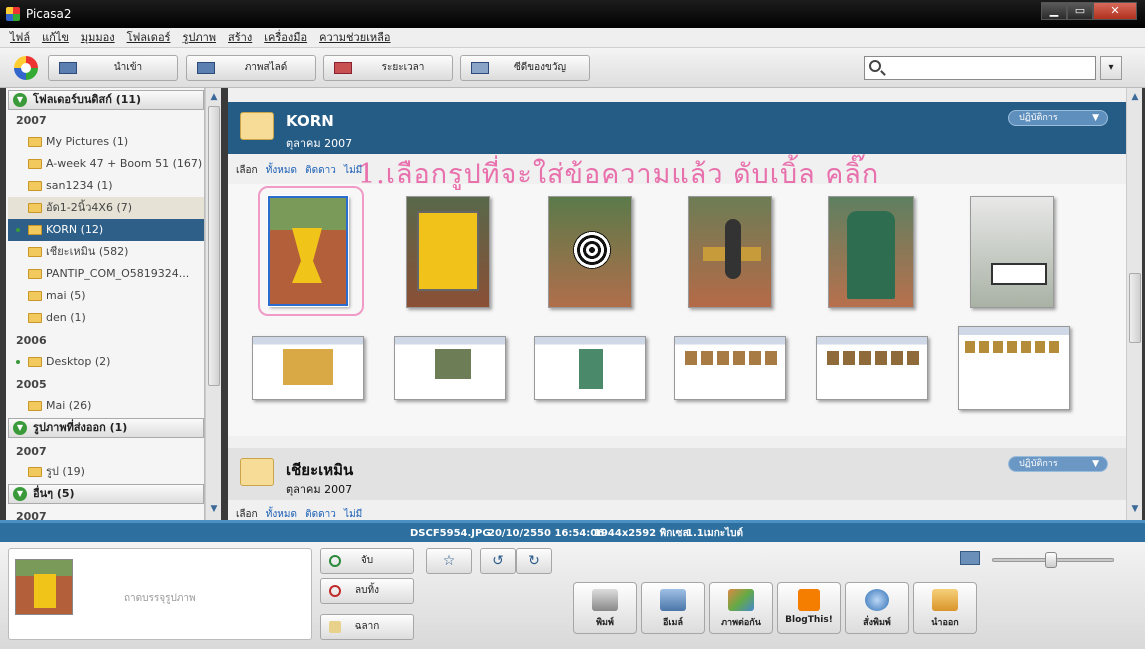 The height and width of the screenshot is (649, 1145). What do you see at coordinates (1038, 118) in the screenshot?
I see `actions-label: ปฏิบัติการ` at bounding box center [1038, 118].